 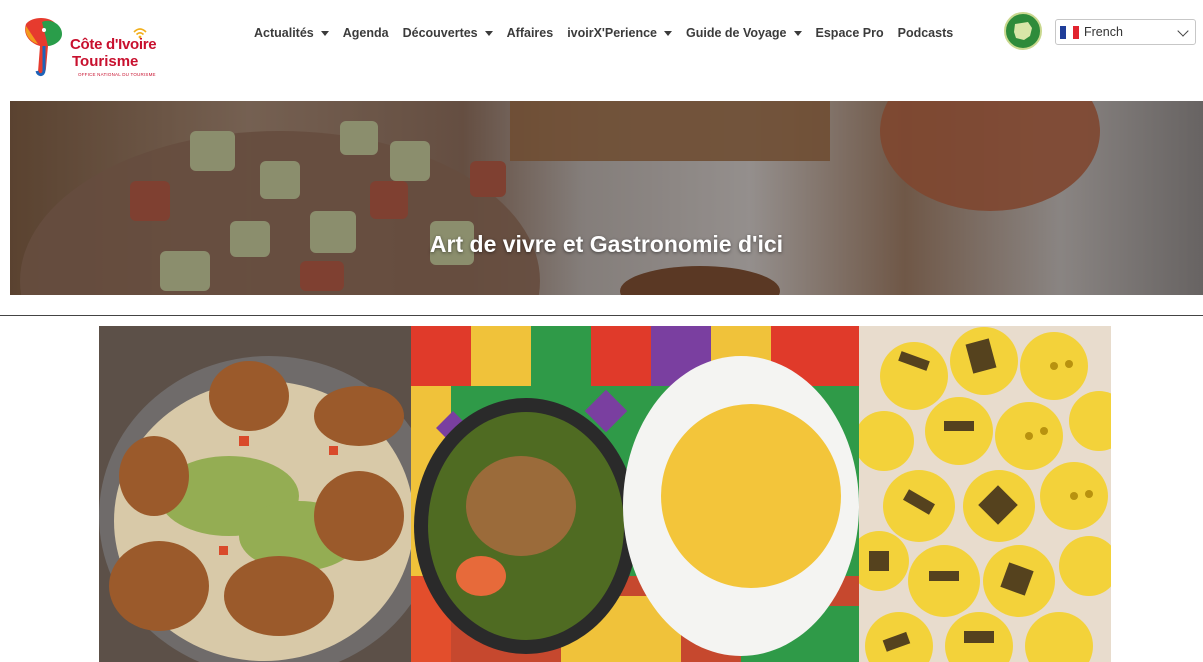 What do you see at coordinates (985, 494) in the screenshot?
I see `grilled-corn-cakes-photo` at bounding box center [985, 494].